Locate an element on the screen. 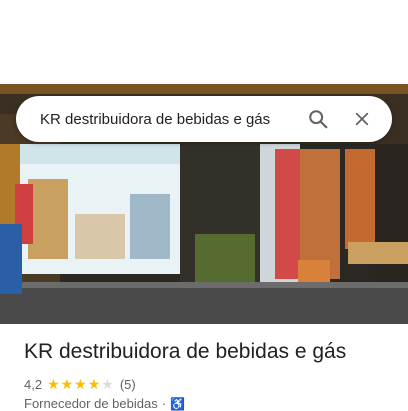 This screenshot has height=411, width=408. search-bar: KR destribuidora de bebidas e gás is located at coordinates (204, 119).